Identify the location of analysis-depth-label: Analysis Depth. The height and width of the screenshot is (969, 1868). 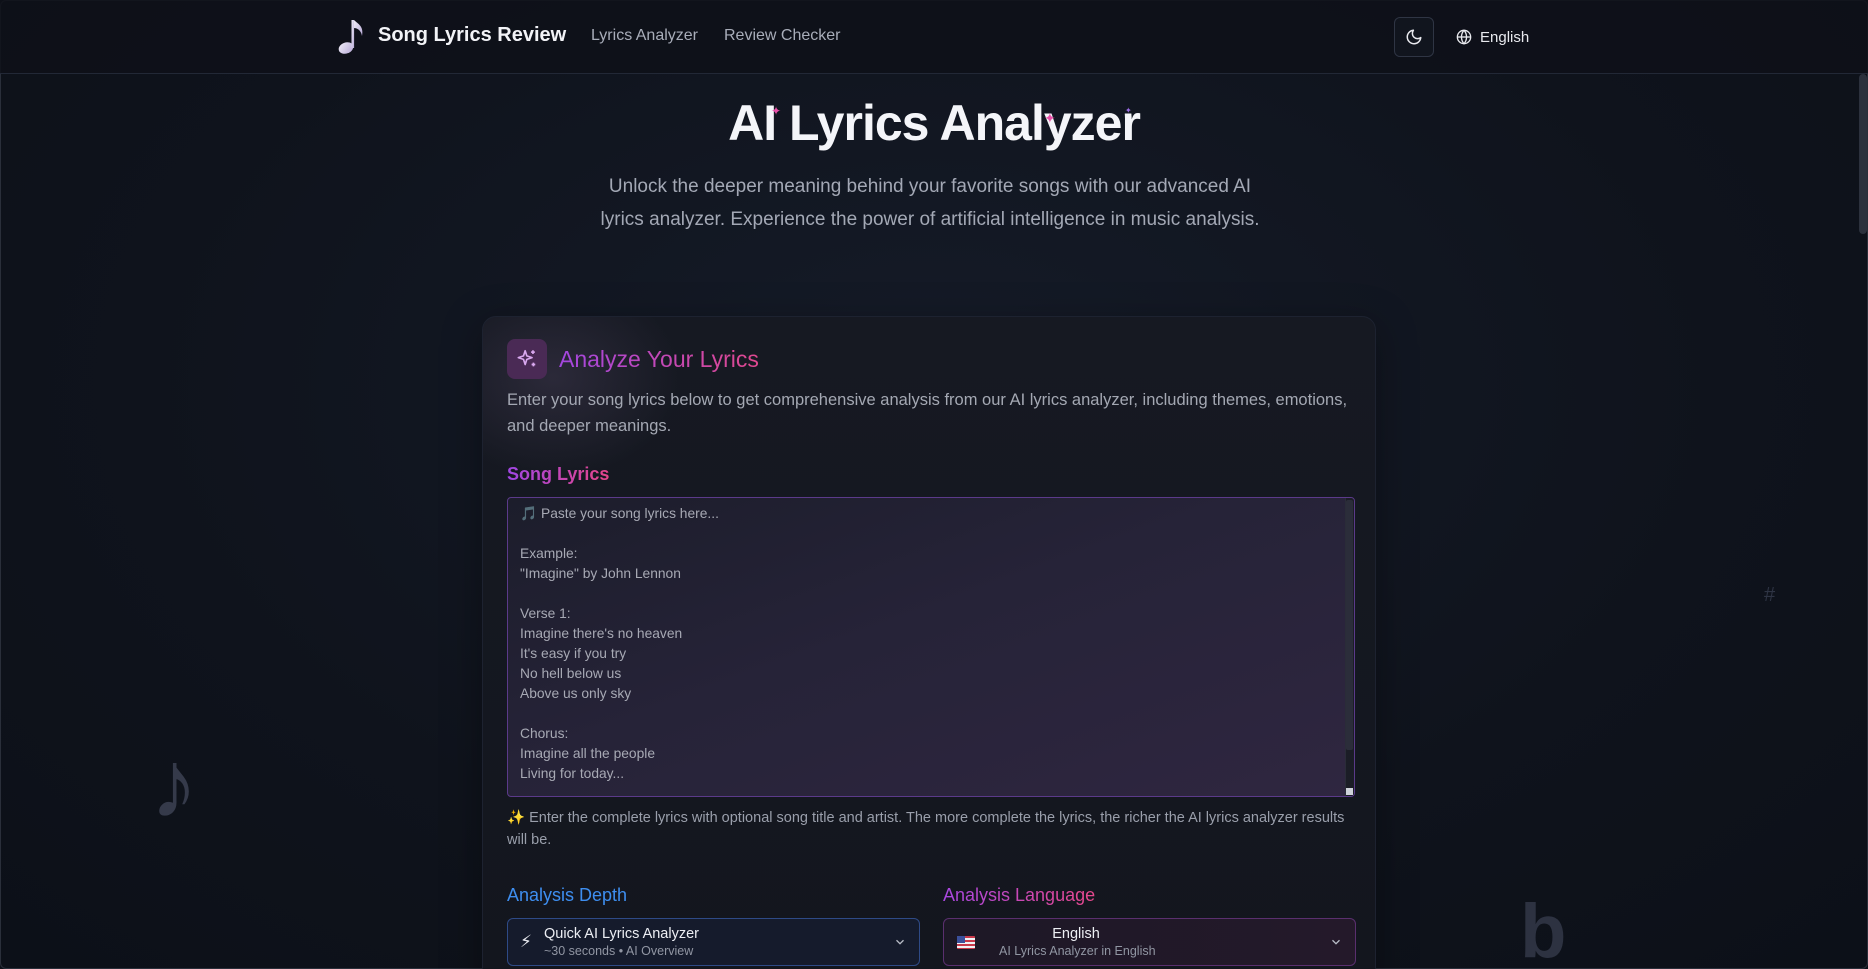
(567, 895).